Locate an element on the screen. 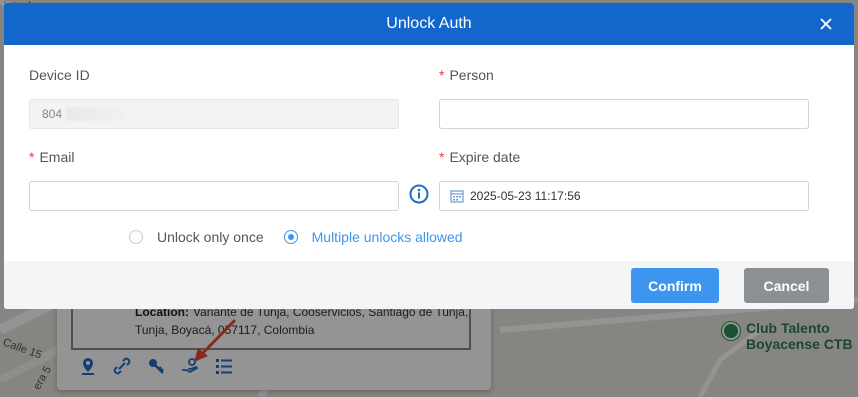 This screenshot has height=397, width=858. close-icon is located at coordinates (826, 24).